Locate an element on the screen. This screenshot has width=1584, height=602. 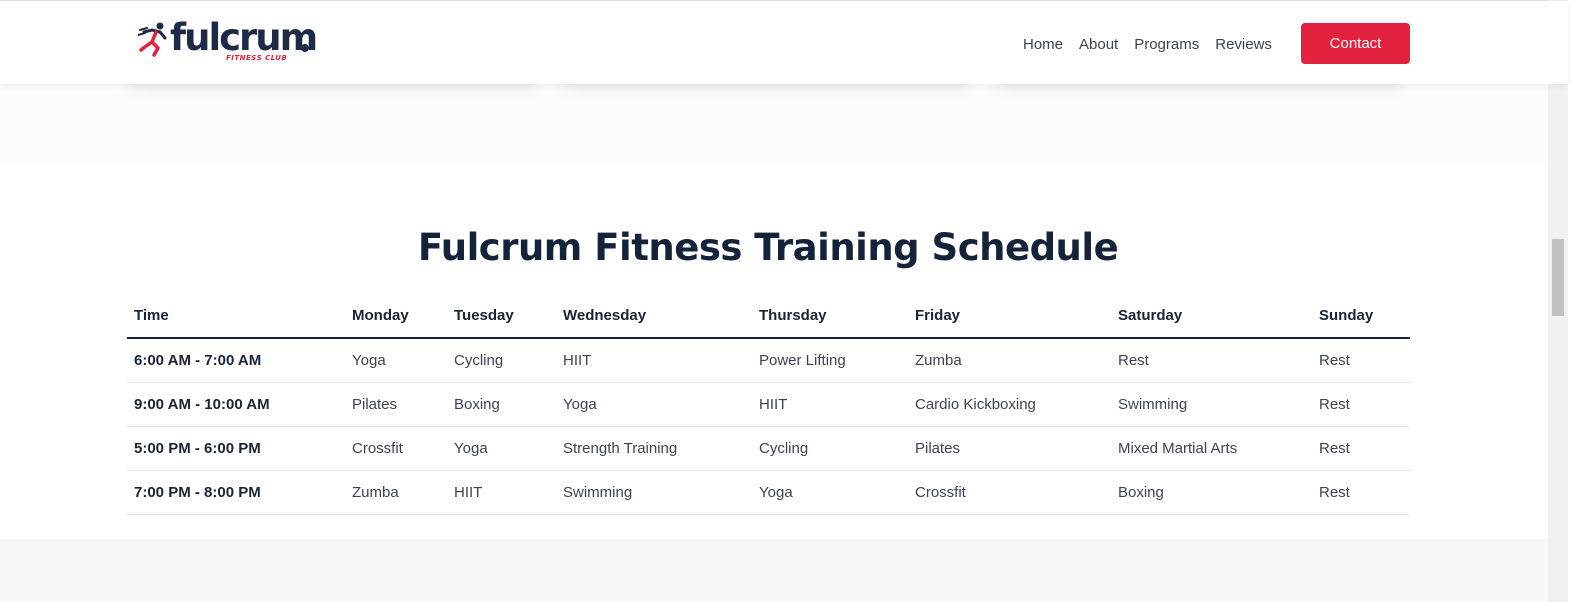
main-nav: Home About Programs Reviews is located at coordinates (1147, 45).